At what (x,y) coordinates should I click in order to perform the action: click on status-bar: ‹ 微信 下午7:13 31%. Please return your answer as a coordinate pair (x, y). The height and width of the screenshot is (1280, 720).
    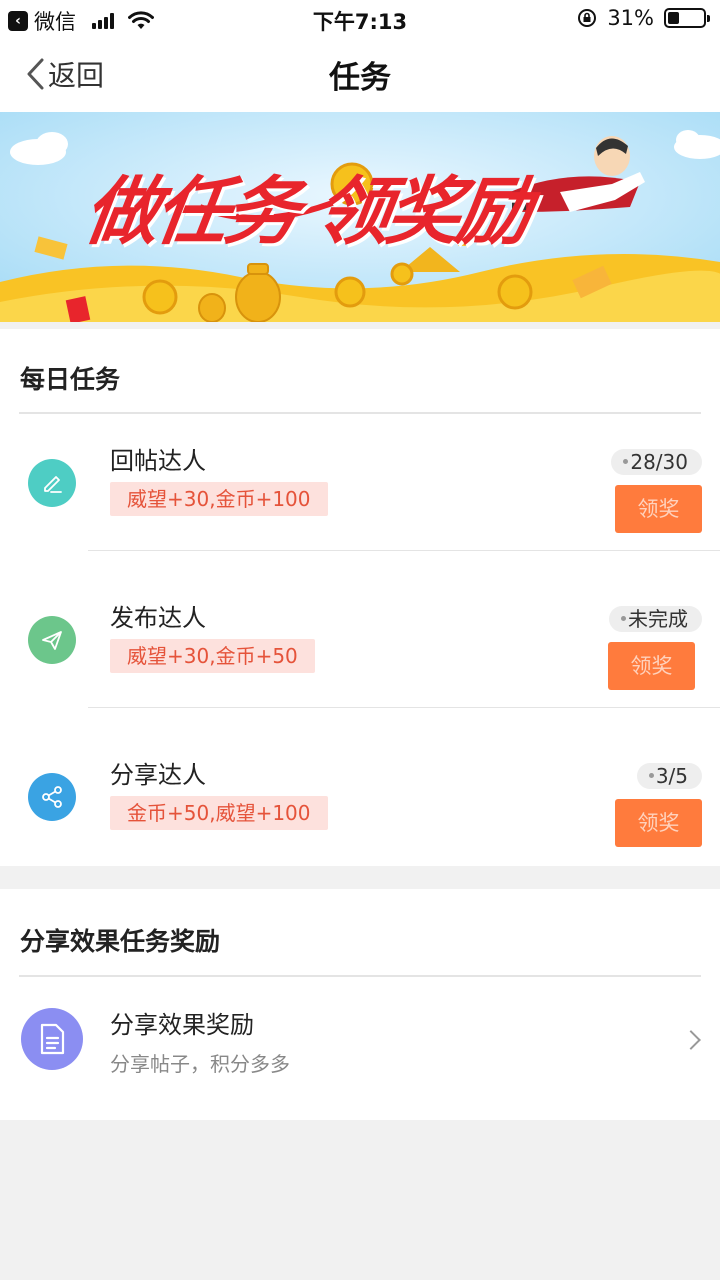
    Looking at the image, I should click on (360, 18).